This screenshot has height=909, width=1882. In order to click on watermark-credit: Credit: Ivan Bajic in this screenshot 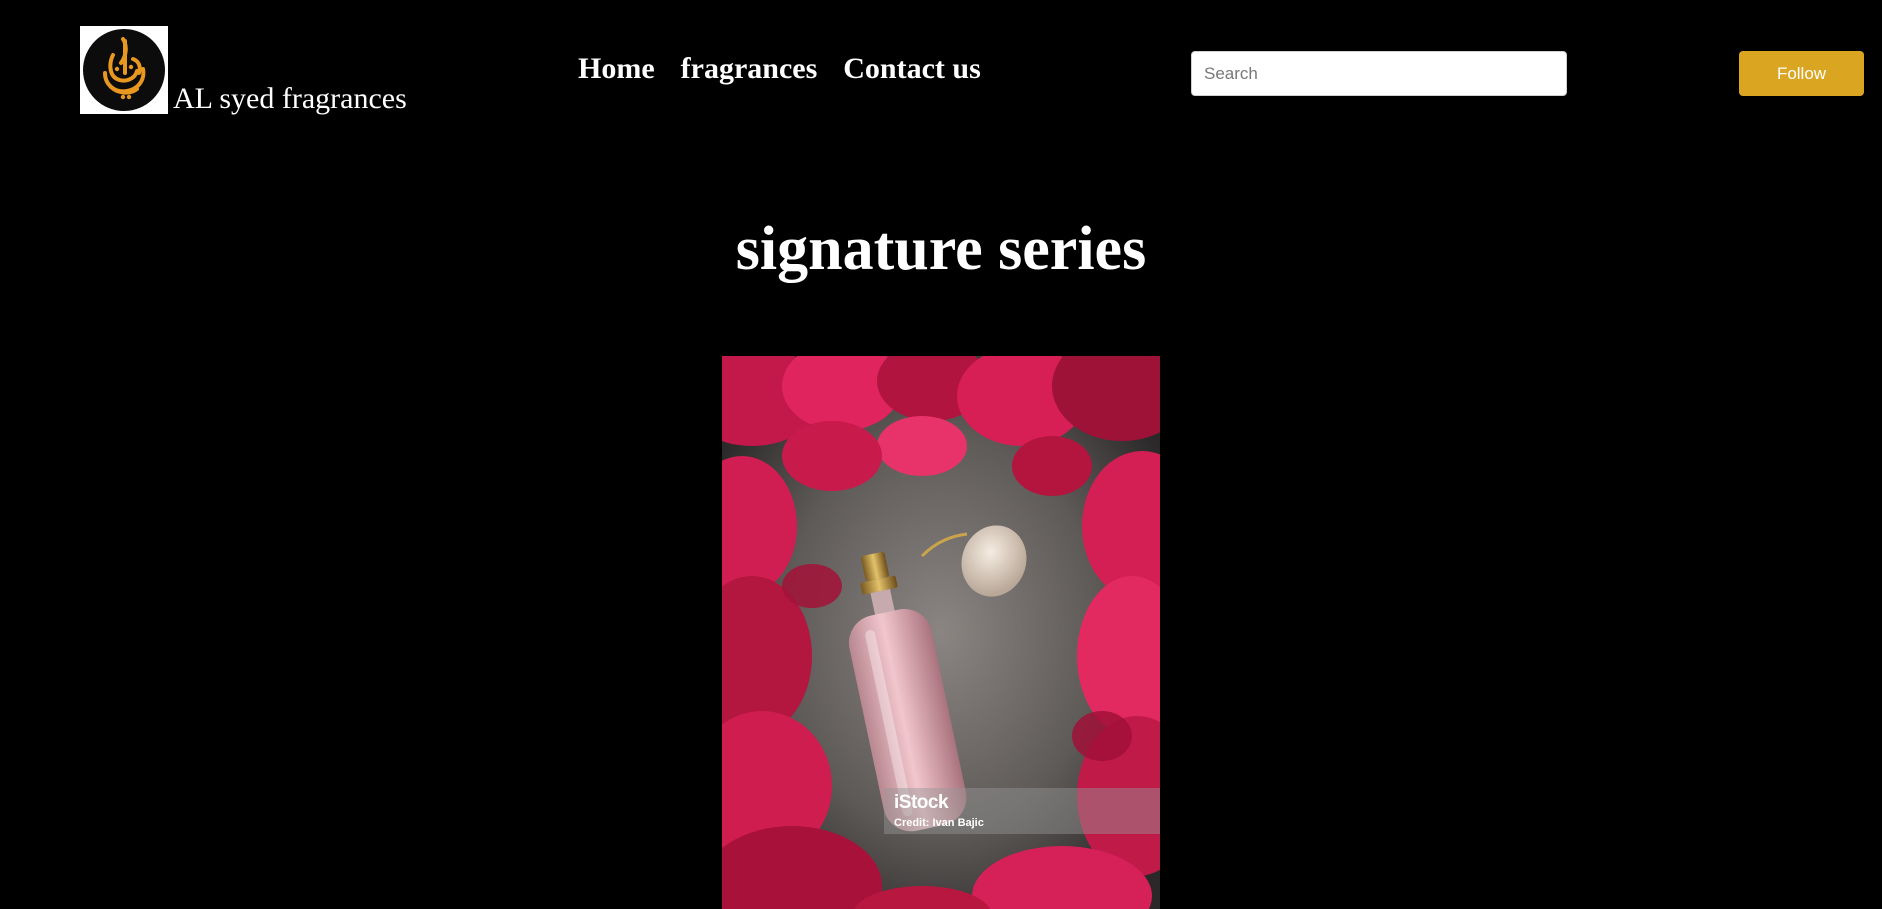, I will do `click(939, 823)`.